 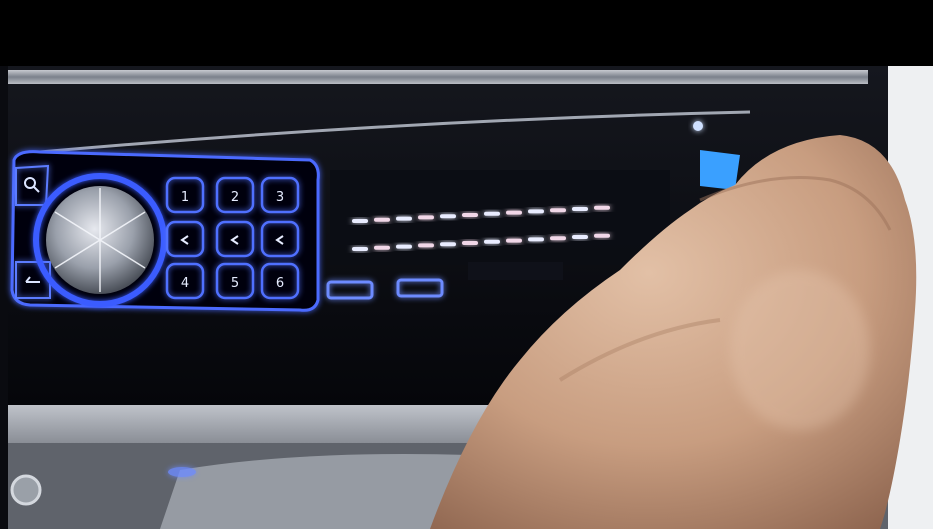 What do you see at coordinates (182, 472) in the screenshot?
I see `base-led` at bounding box center [182, 472].